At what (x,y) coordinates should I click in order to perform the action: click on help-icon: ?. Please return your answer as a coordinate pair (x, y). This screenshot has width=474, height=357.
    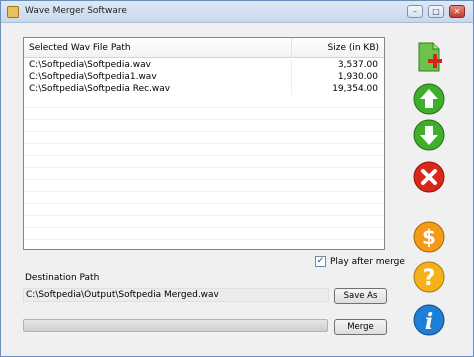
    Looking at the image, I should click on (429, 277).